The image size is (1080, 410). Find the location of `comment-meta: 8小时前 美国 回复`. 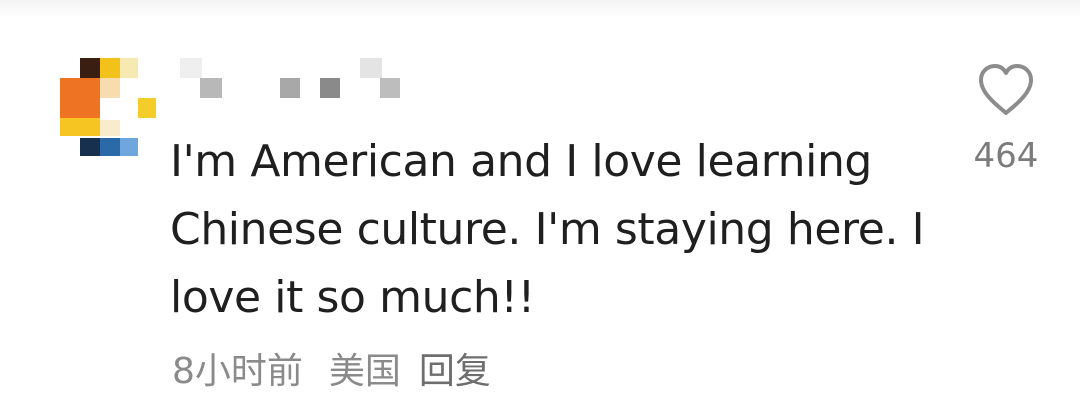

comment-meta: 8小时前 美国 回复 is located at coordinates (331, 368).